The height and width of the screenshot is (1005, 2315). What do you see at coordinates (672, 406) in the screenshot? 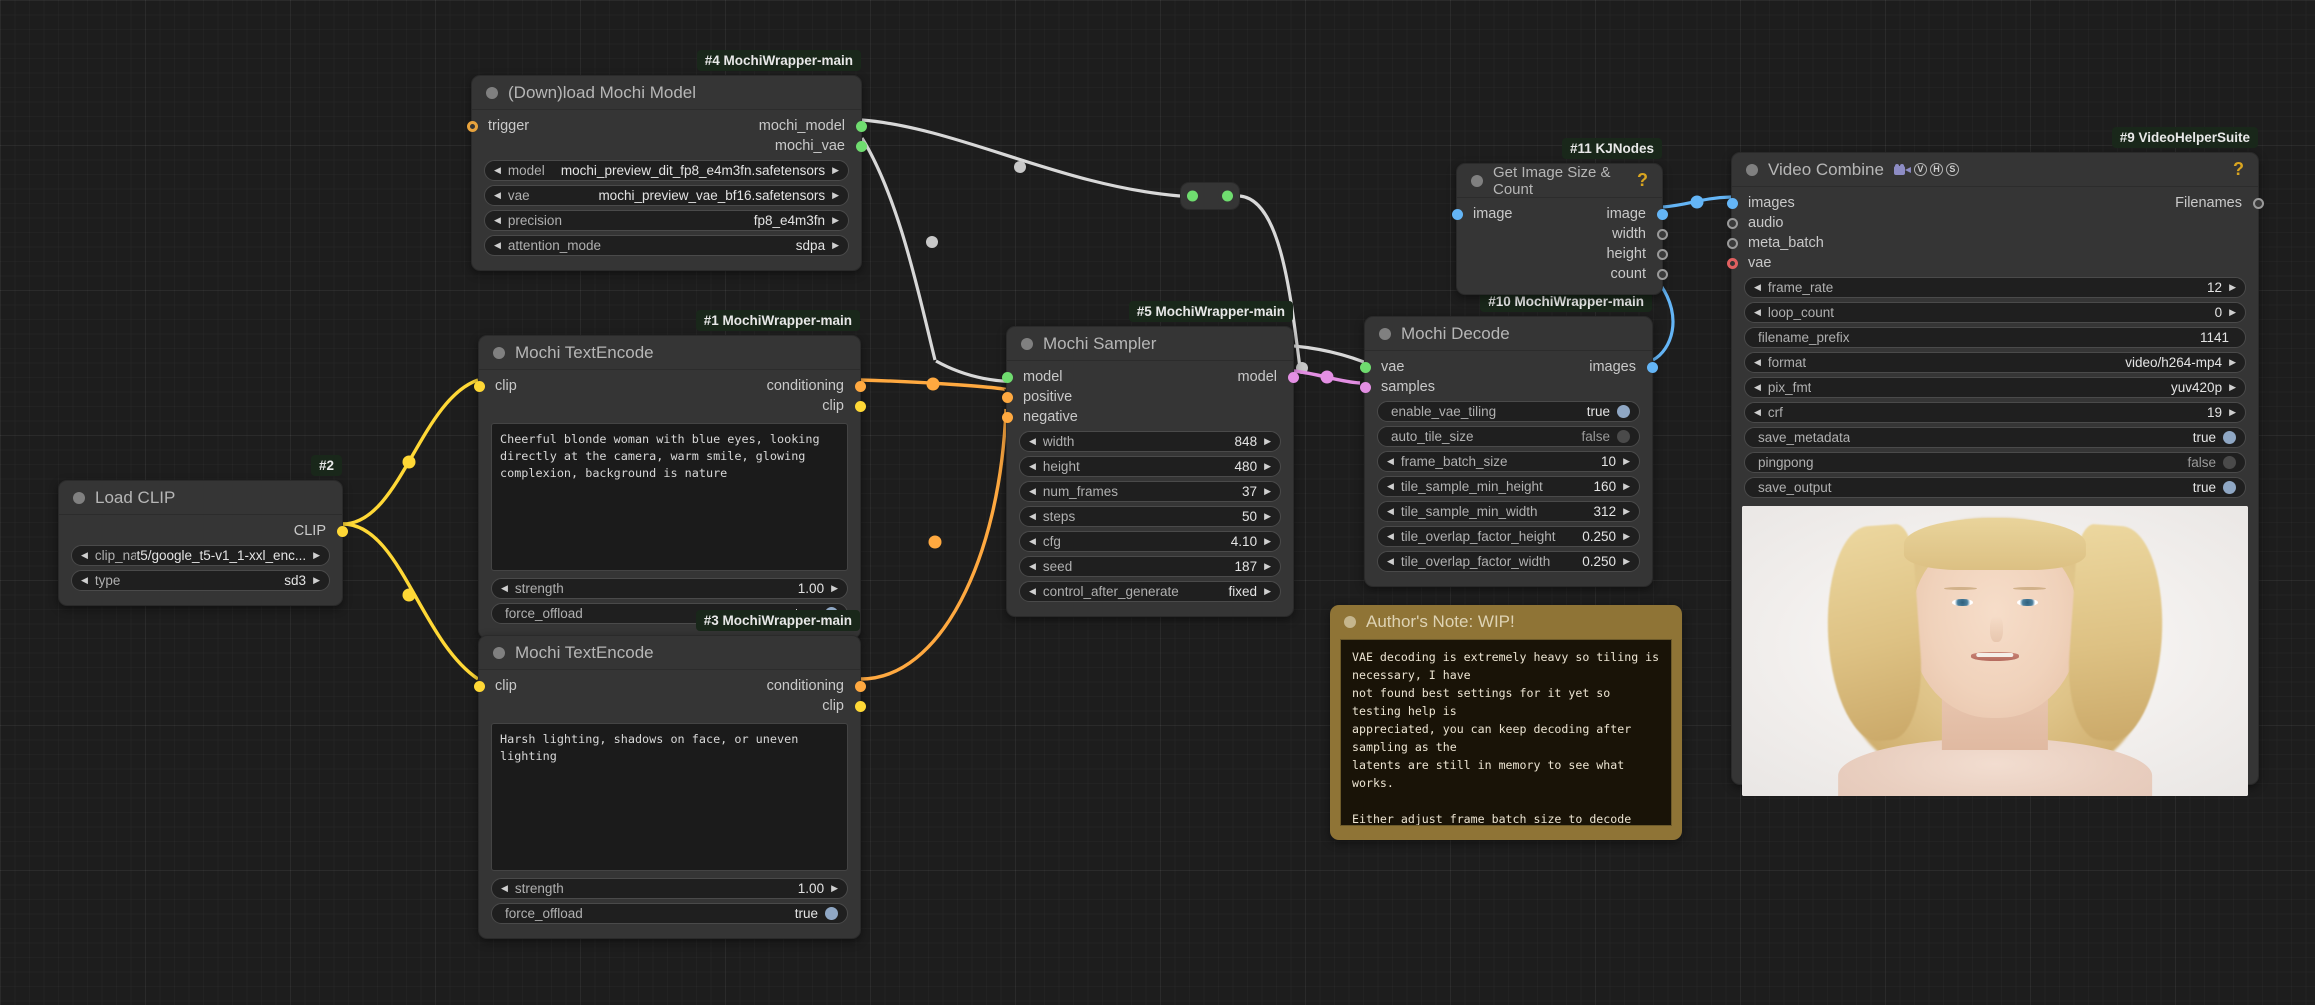
I see `output-slot-clip: clip` at bounding box center [672, 406].